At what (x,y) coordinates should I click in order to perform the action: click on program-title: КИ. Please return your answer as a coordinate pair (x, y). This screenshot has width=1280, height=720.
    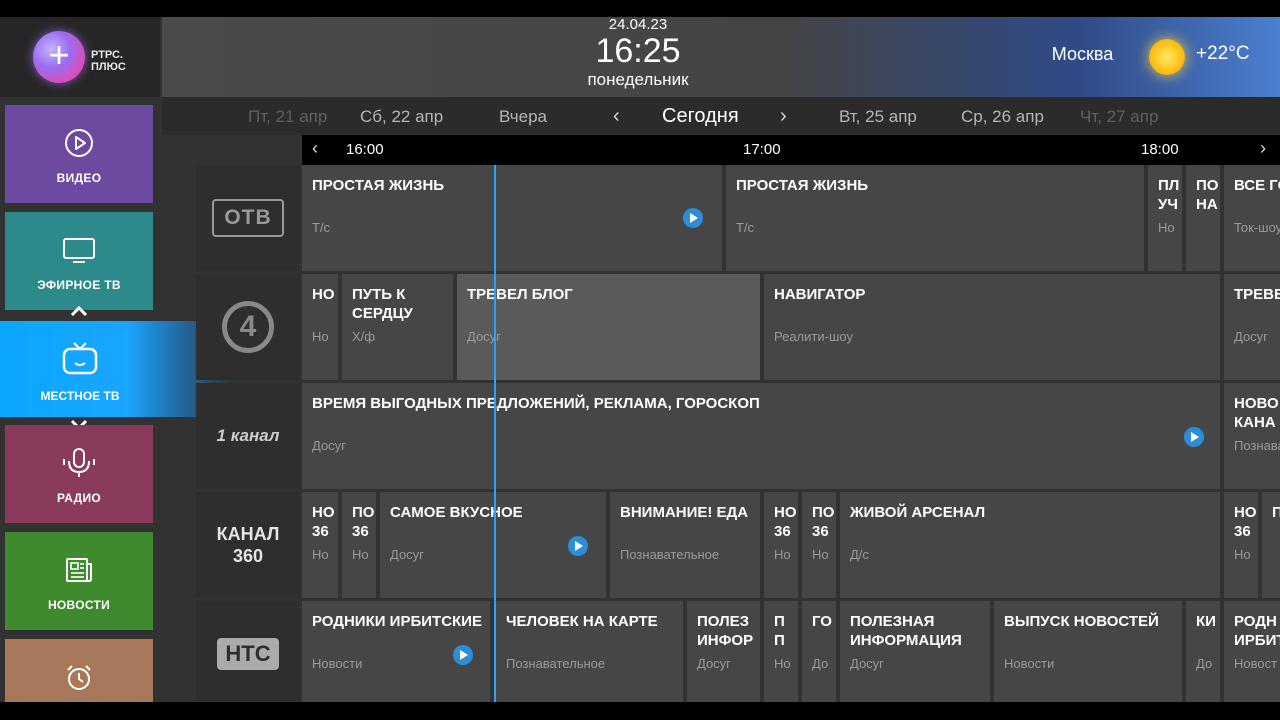
    Looking at the image, I should click on (1206, 621).